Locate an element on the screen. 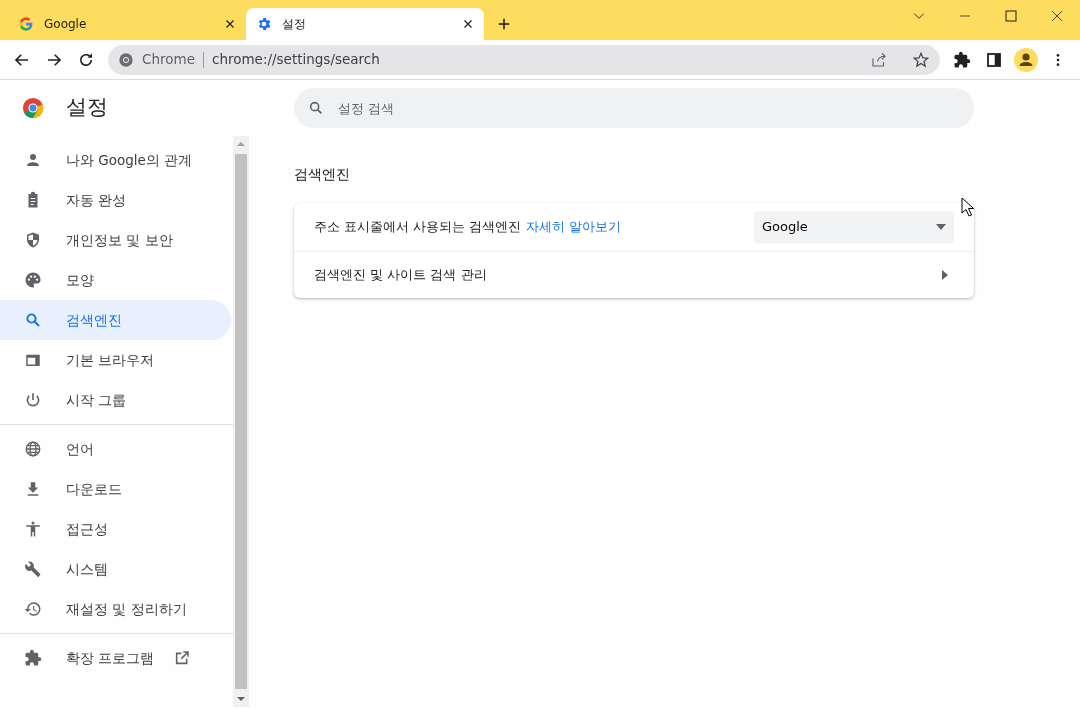 The image size is (1080, 708). search-engine-dropdown: Google is located at coordinates (854, 227).